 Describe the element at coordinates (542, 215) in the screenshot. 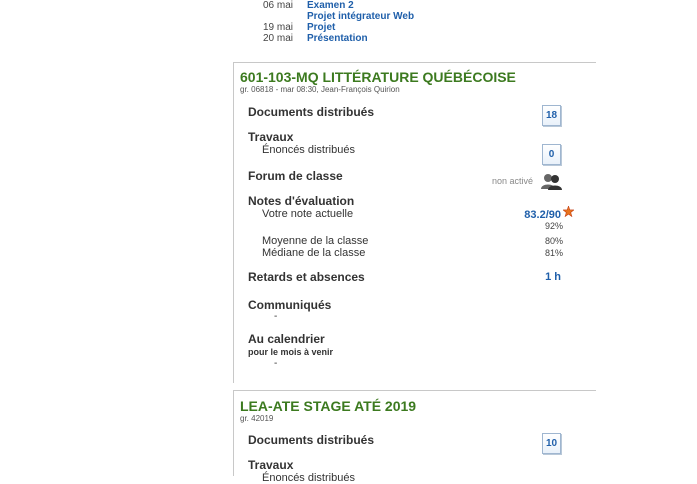

I see `note-value: 83.2/90` at that location.